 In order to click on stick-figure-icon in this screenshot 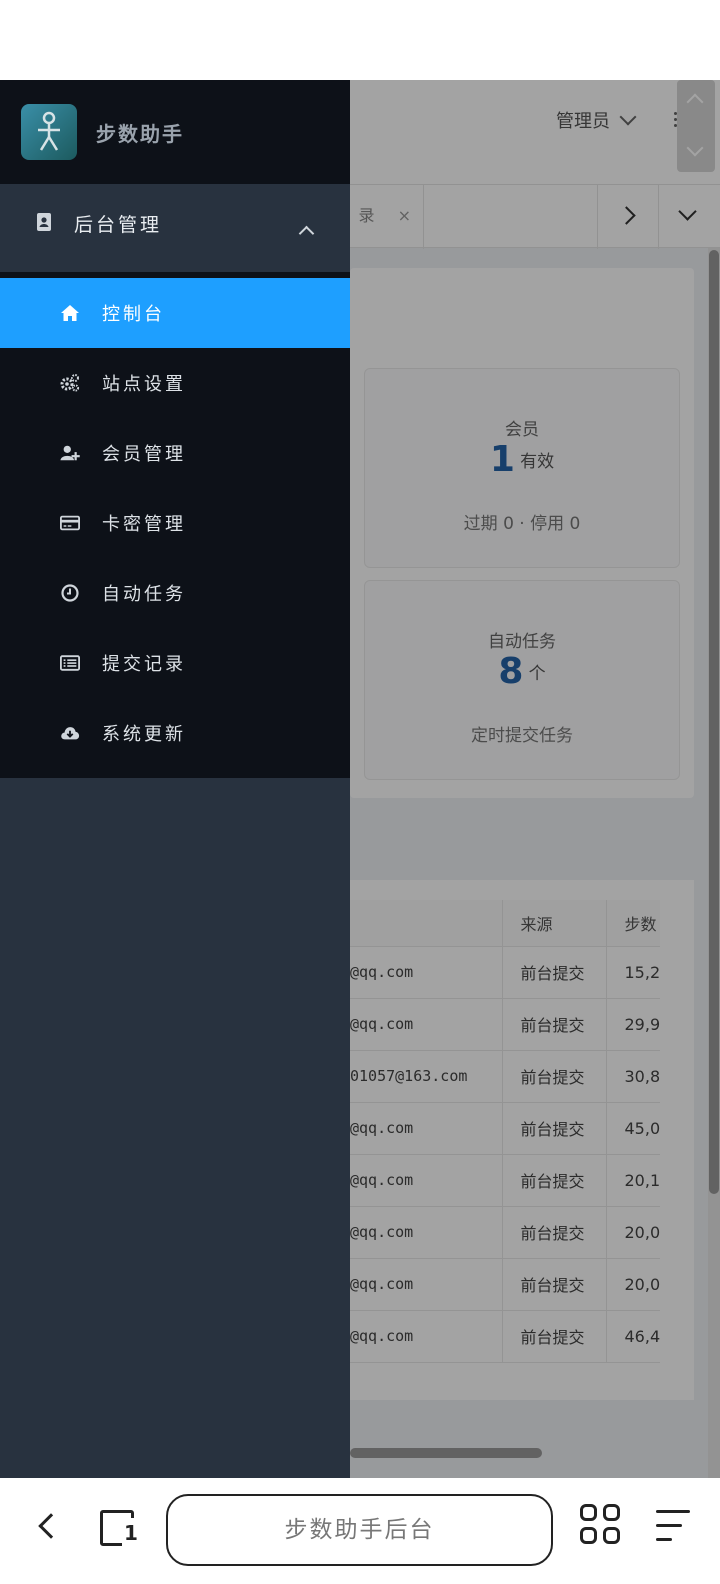, I will do `click(49, 131)`.